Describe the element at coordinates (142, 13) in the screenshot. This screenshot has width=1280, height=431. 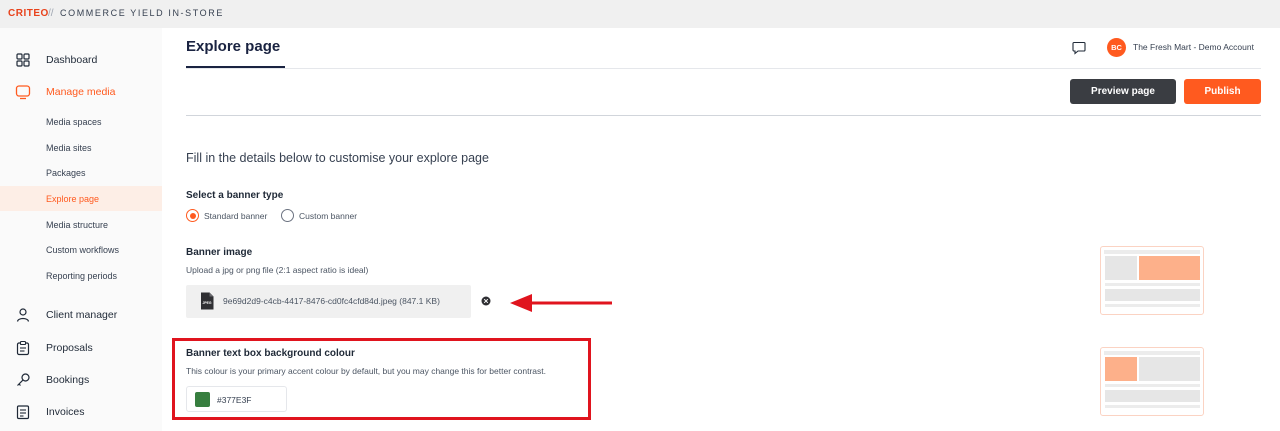
I see `product-name: COMMERCE YIELD IN-STORE` at that location.